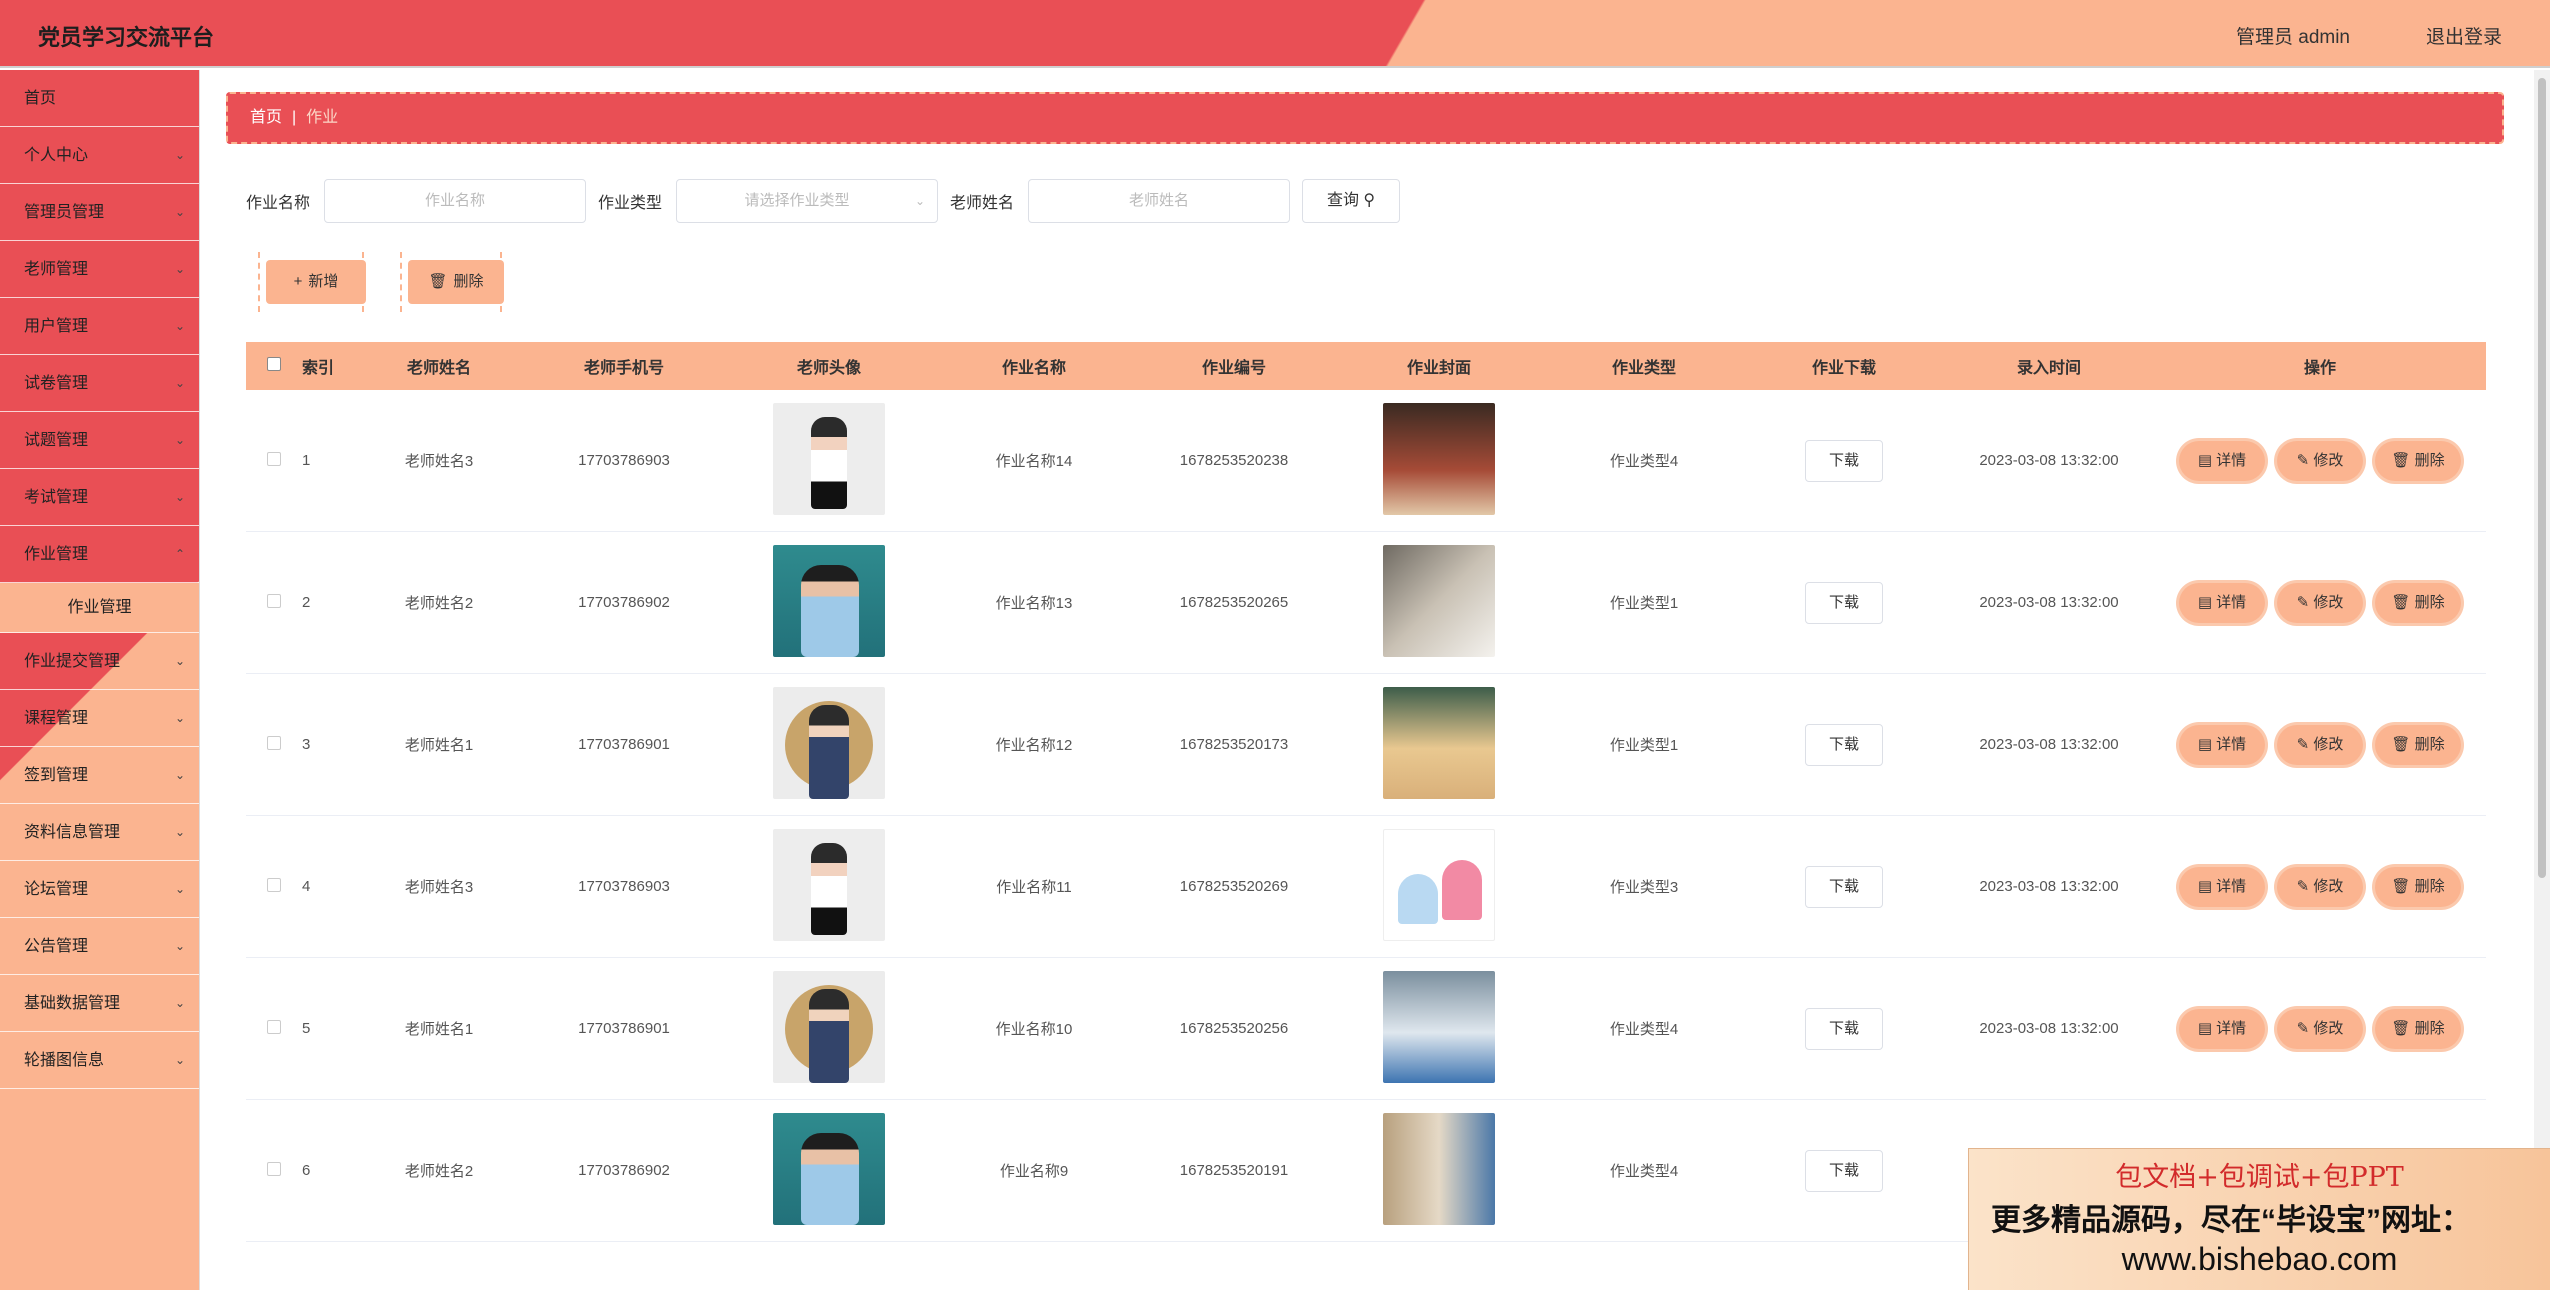 This screenshot has width=2550, height=1290. Describe the element at coordinates (2542, 478) in the screenshot. I see `scrollbar-thumb` at that location.